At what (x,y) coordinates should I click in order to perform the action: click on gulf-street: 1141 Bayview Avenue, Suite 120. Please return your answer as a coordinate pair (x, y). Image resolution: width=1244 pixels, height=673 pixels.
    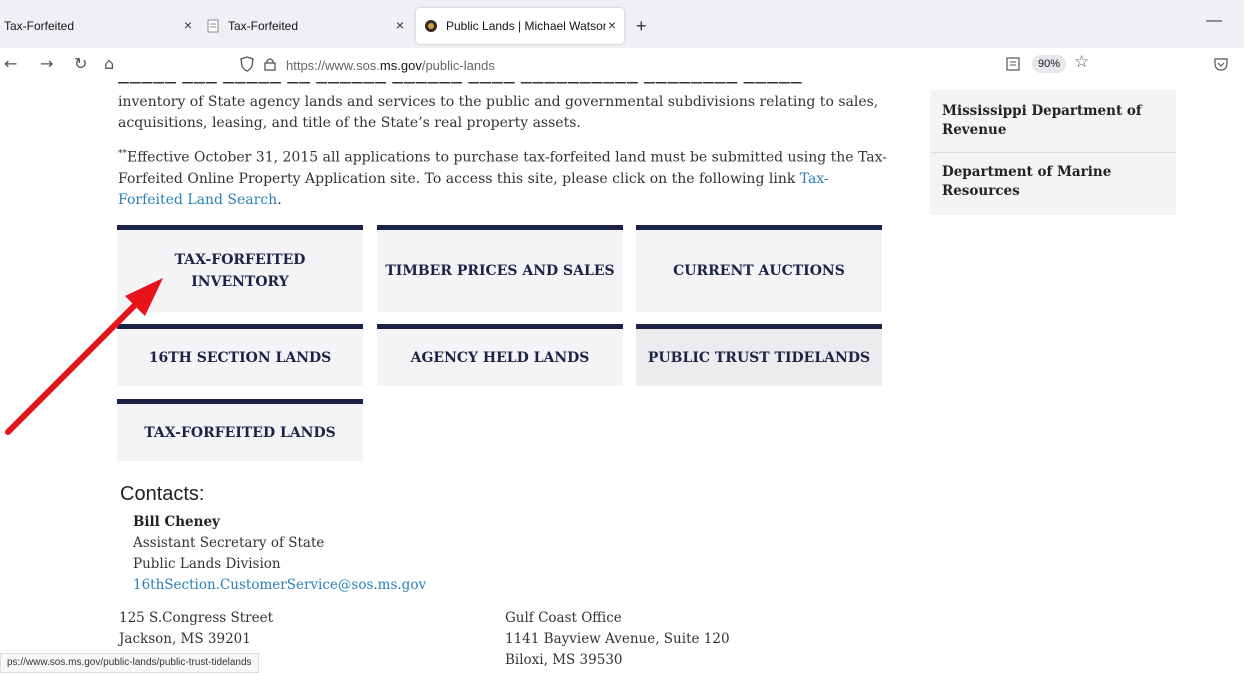
    Looking at the image, I should click on (617, 639).